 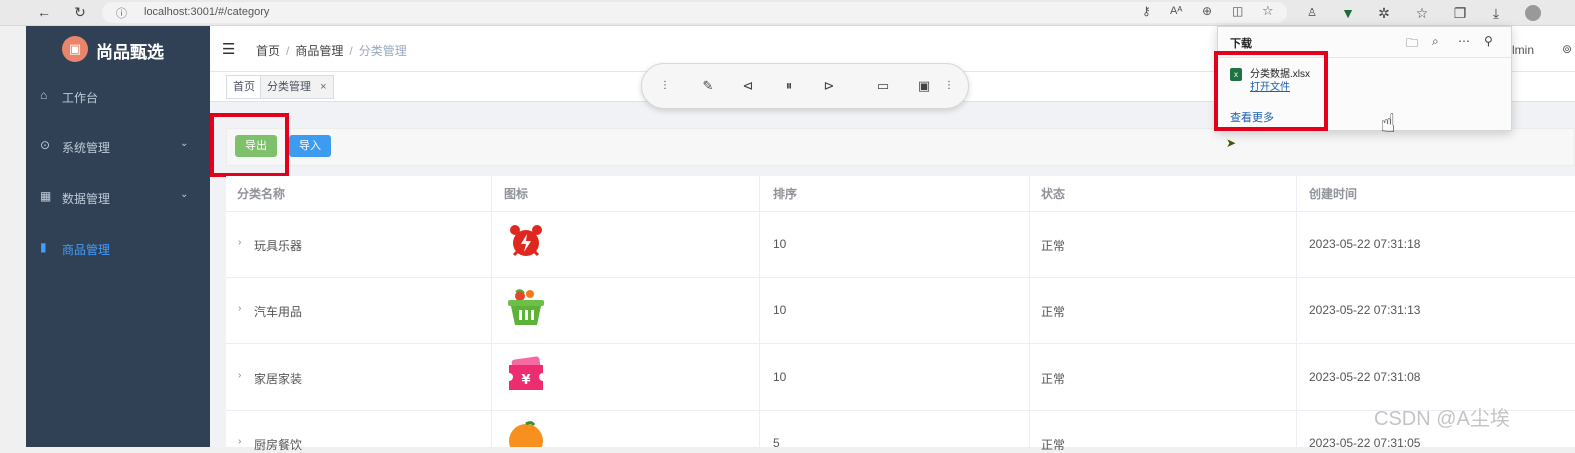 I want to click on split-screen-icon: ◫, so click(x=1237, y=11).